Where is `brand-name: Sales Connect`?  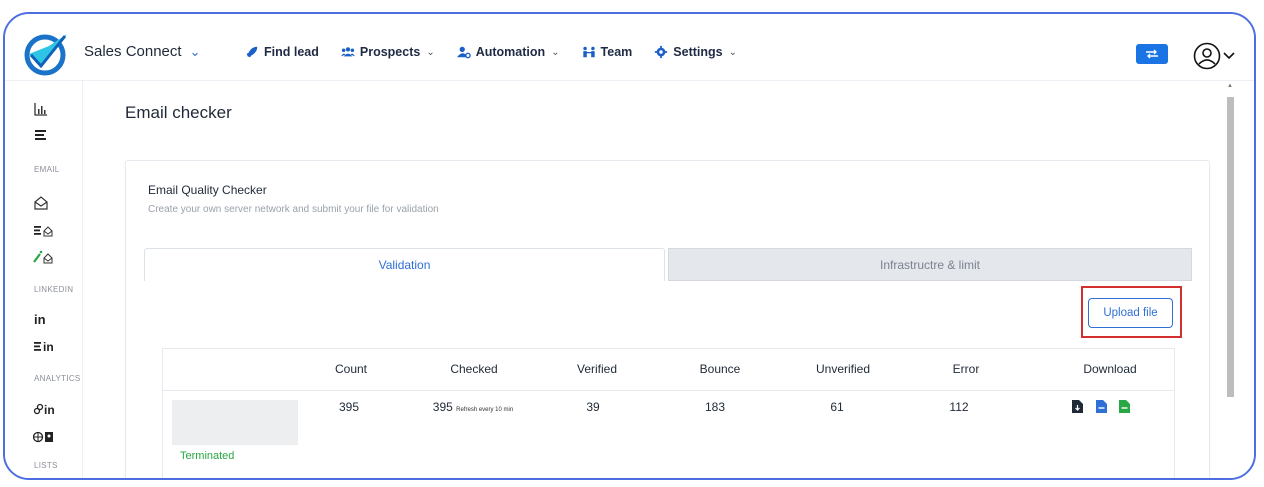
brand-name: Sales Connect is located at coordinates (133, 51).